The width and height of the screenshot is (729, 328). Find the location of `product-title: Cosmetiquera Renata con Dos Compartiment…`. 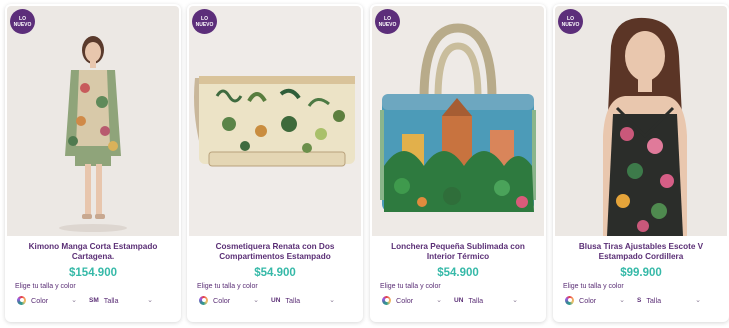

product-title: Cosmetiquera Renata con Dos Compartiment… is located at coordinates (275, 253).